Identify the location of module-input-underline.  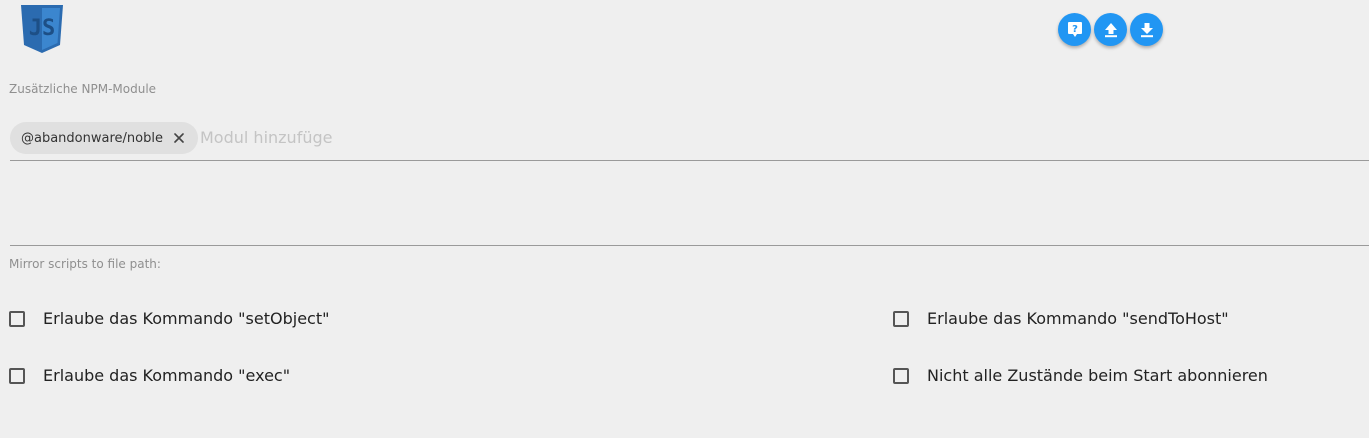
(689, 160).